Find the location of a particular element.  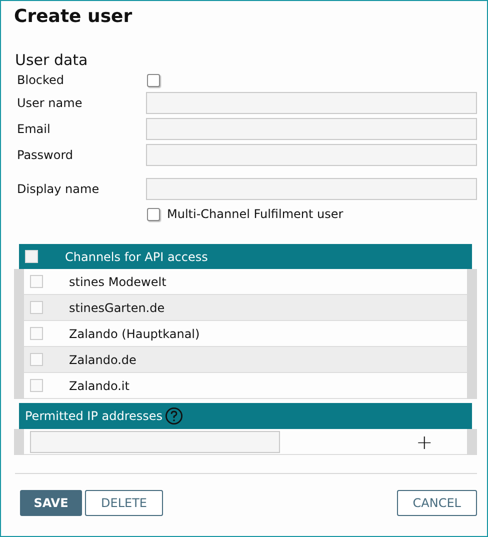

ip-address-field is located at coordinates (155, 441).